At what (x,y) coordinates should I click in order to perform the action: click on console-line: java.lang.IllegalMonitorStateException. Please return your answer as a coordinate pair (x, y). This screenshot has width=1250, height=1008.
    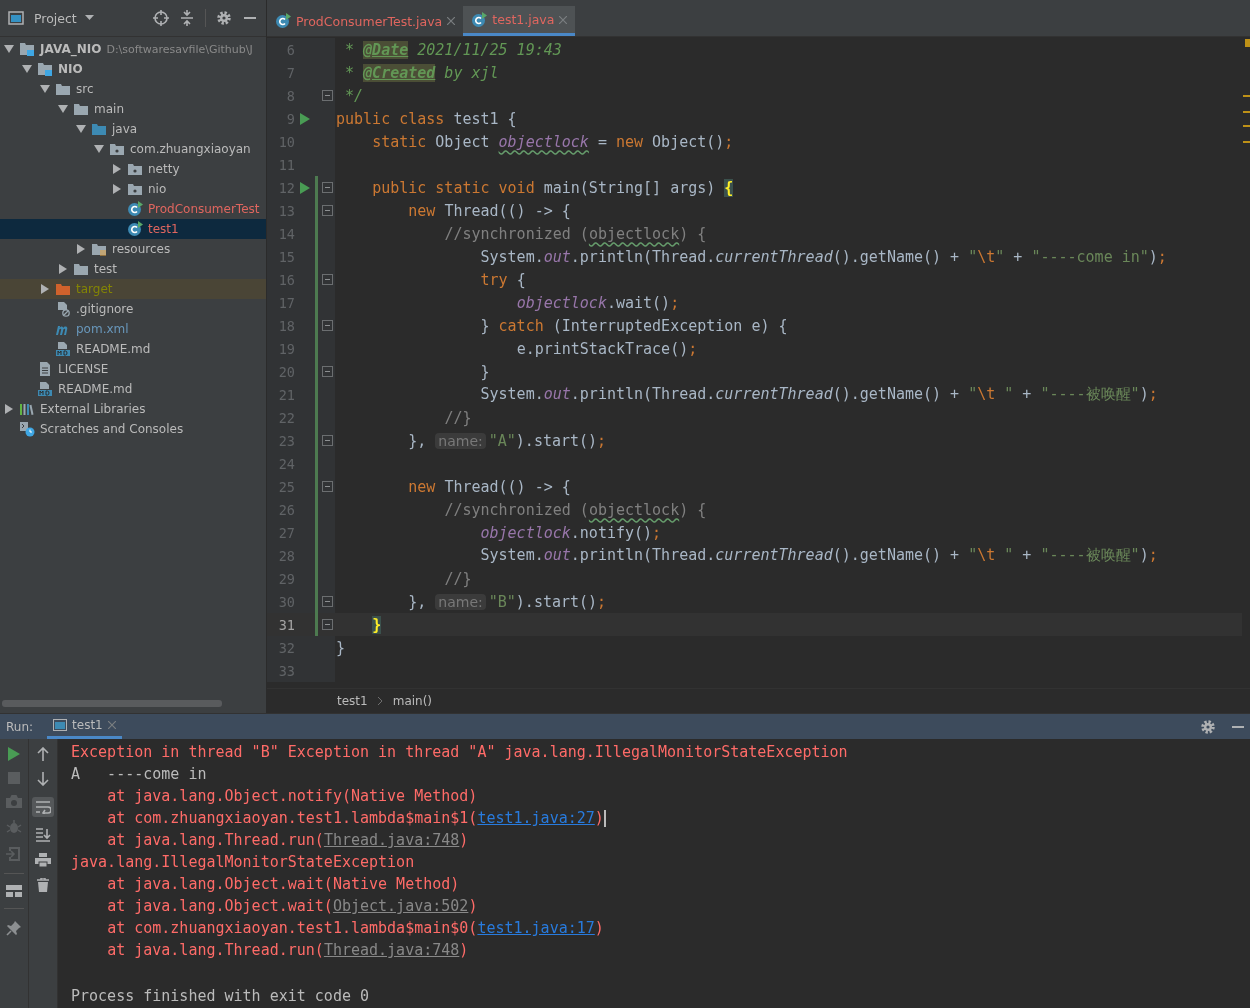
    Looking at the image, I should click on (243, 862).